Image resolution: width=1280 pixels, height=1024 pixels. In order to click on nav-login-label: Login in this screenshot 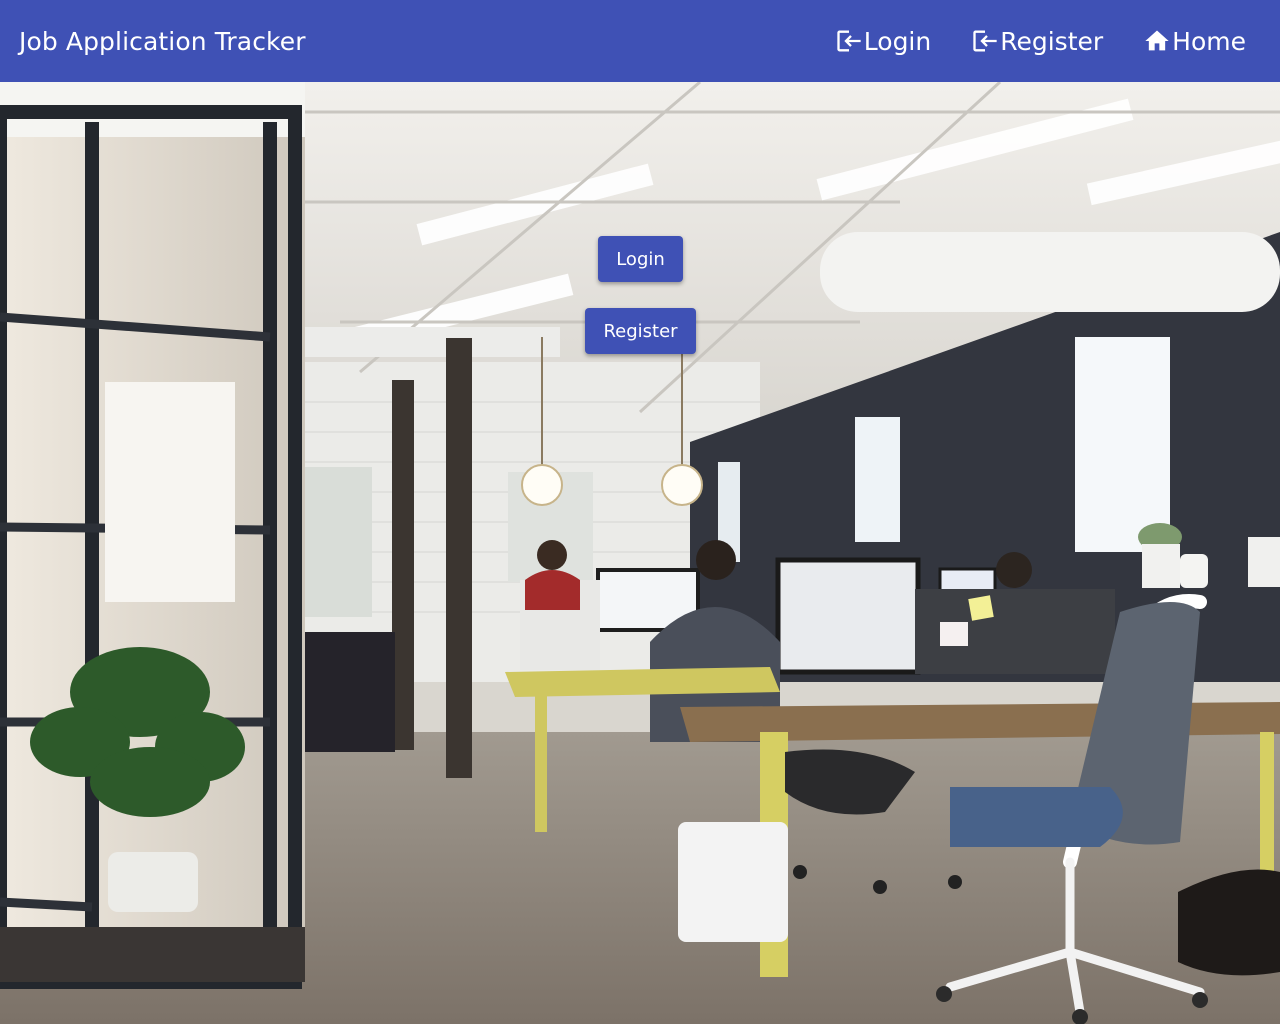, I will do `click(897, 41)`.